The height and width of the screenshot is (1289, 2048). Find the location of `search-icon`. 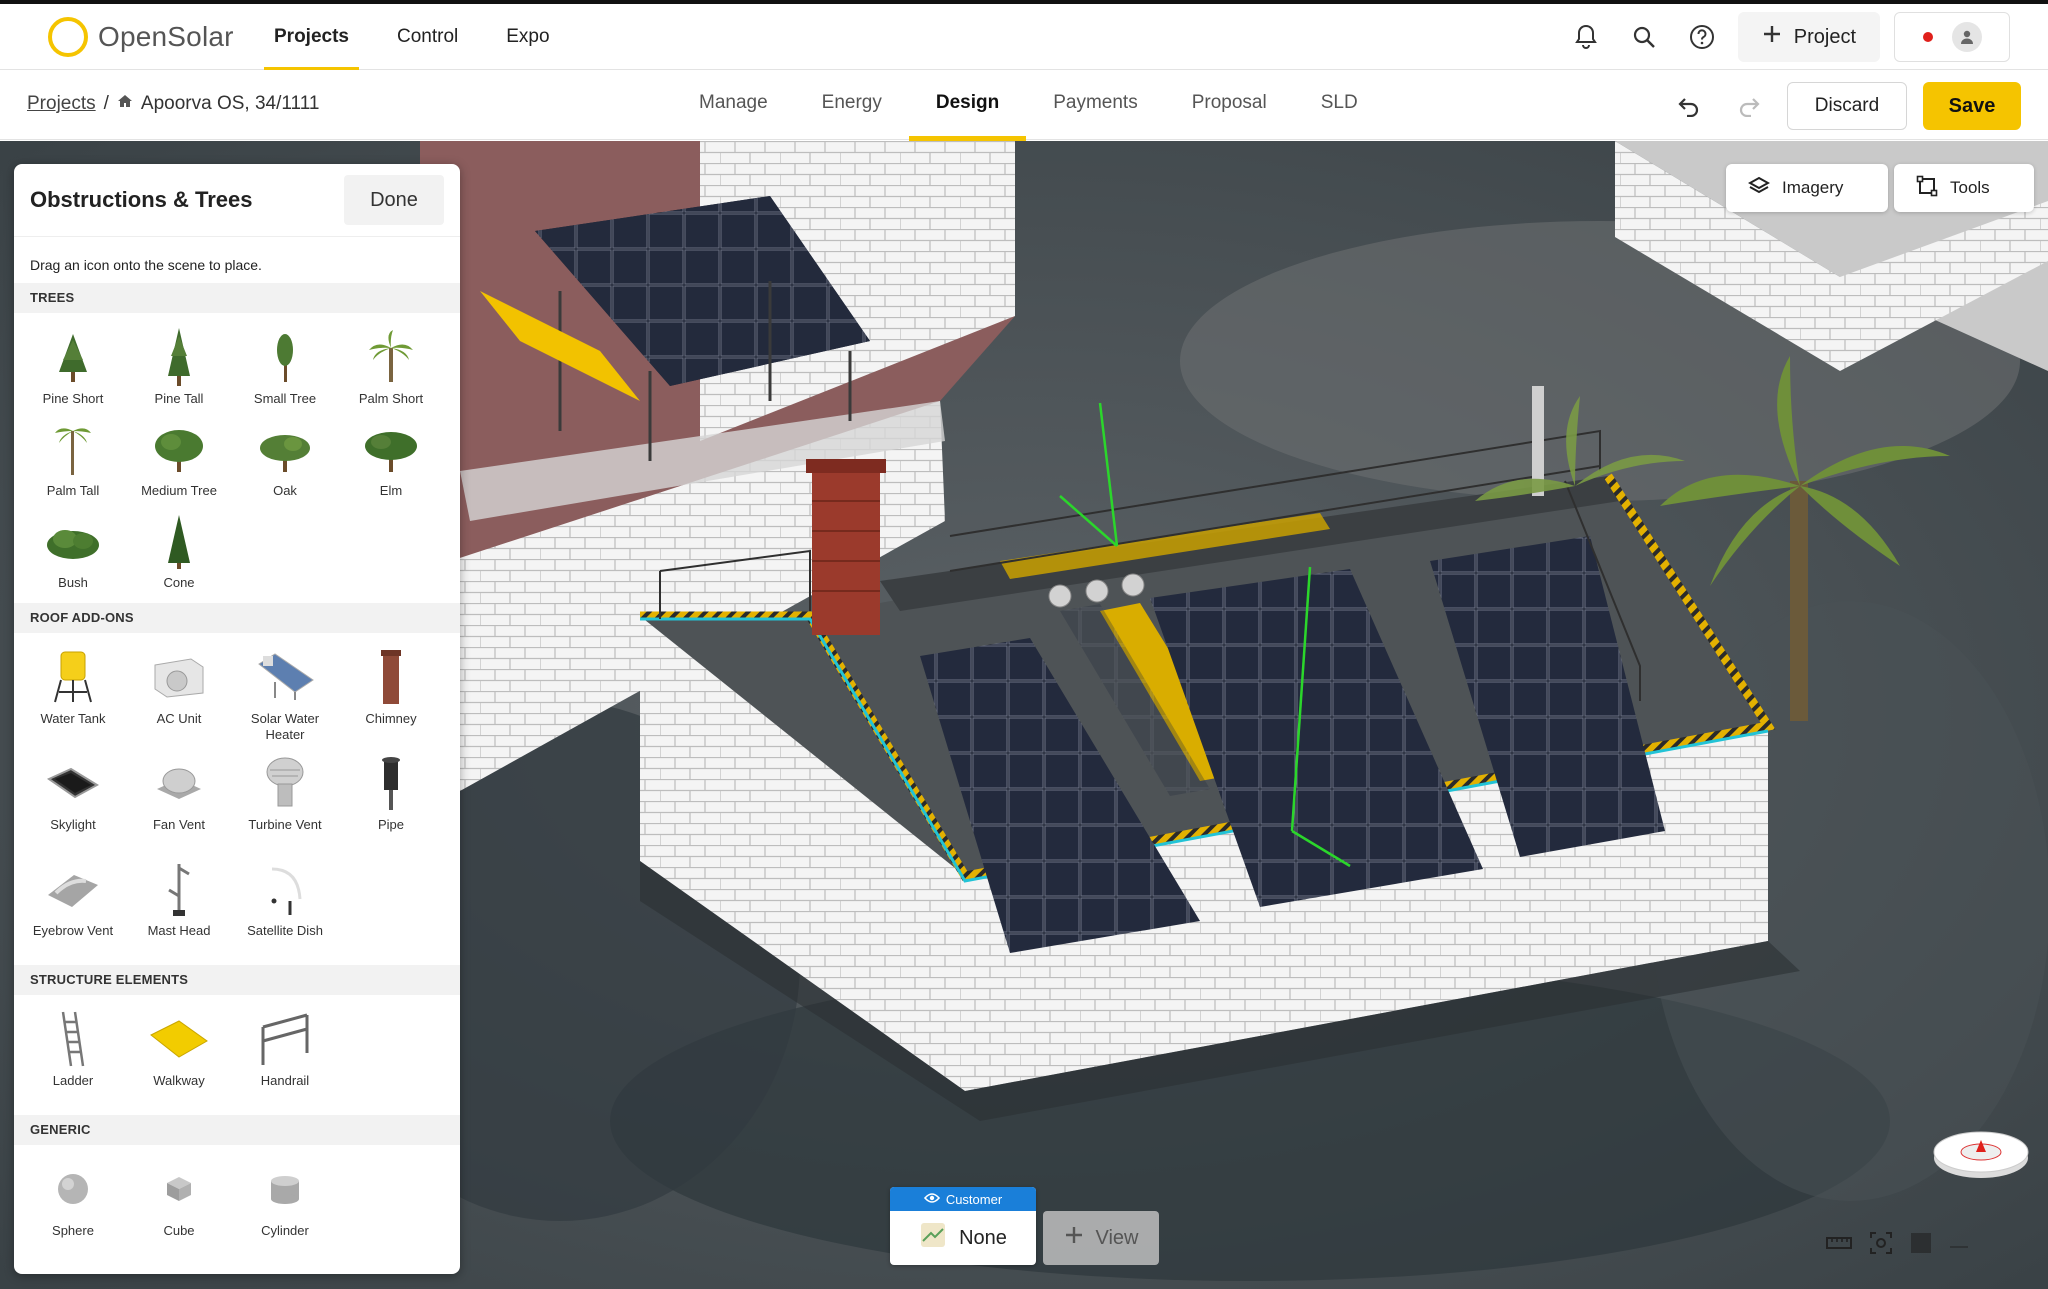

search-icon is located at coordinates (1644, 37).